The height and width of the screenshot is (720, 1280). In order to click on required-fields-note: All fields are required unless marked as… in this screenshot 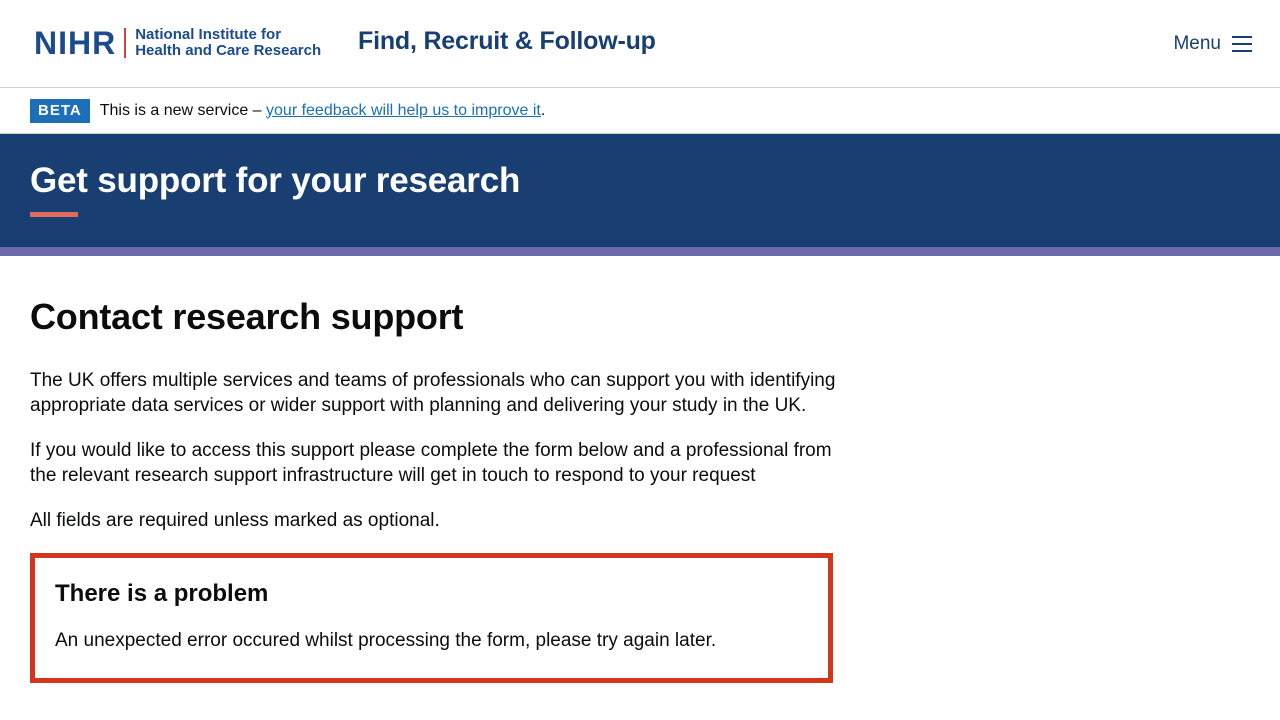, I will do `click(235, 520)`.